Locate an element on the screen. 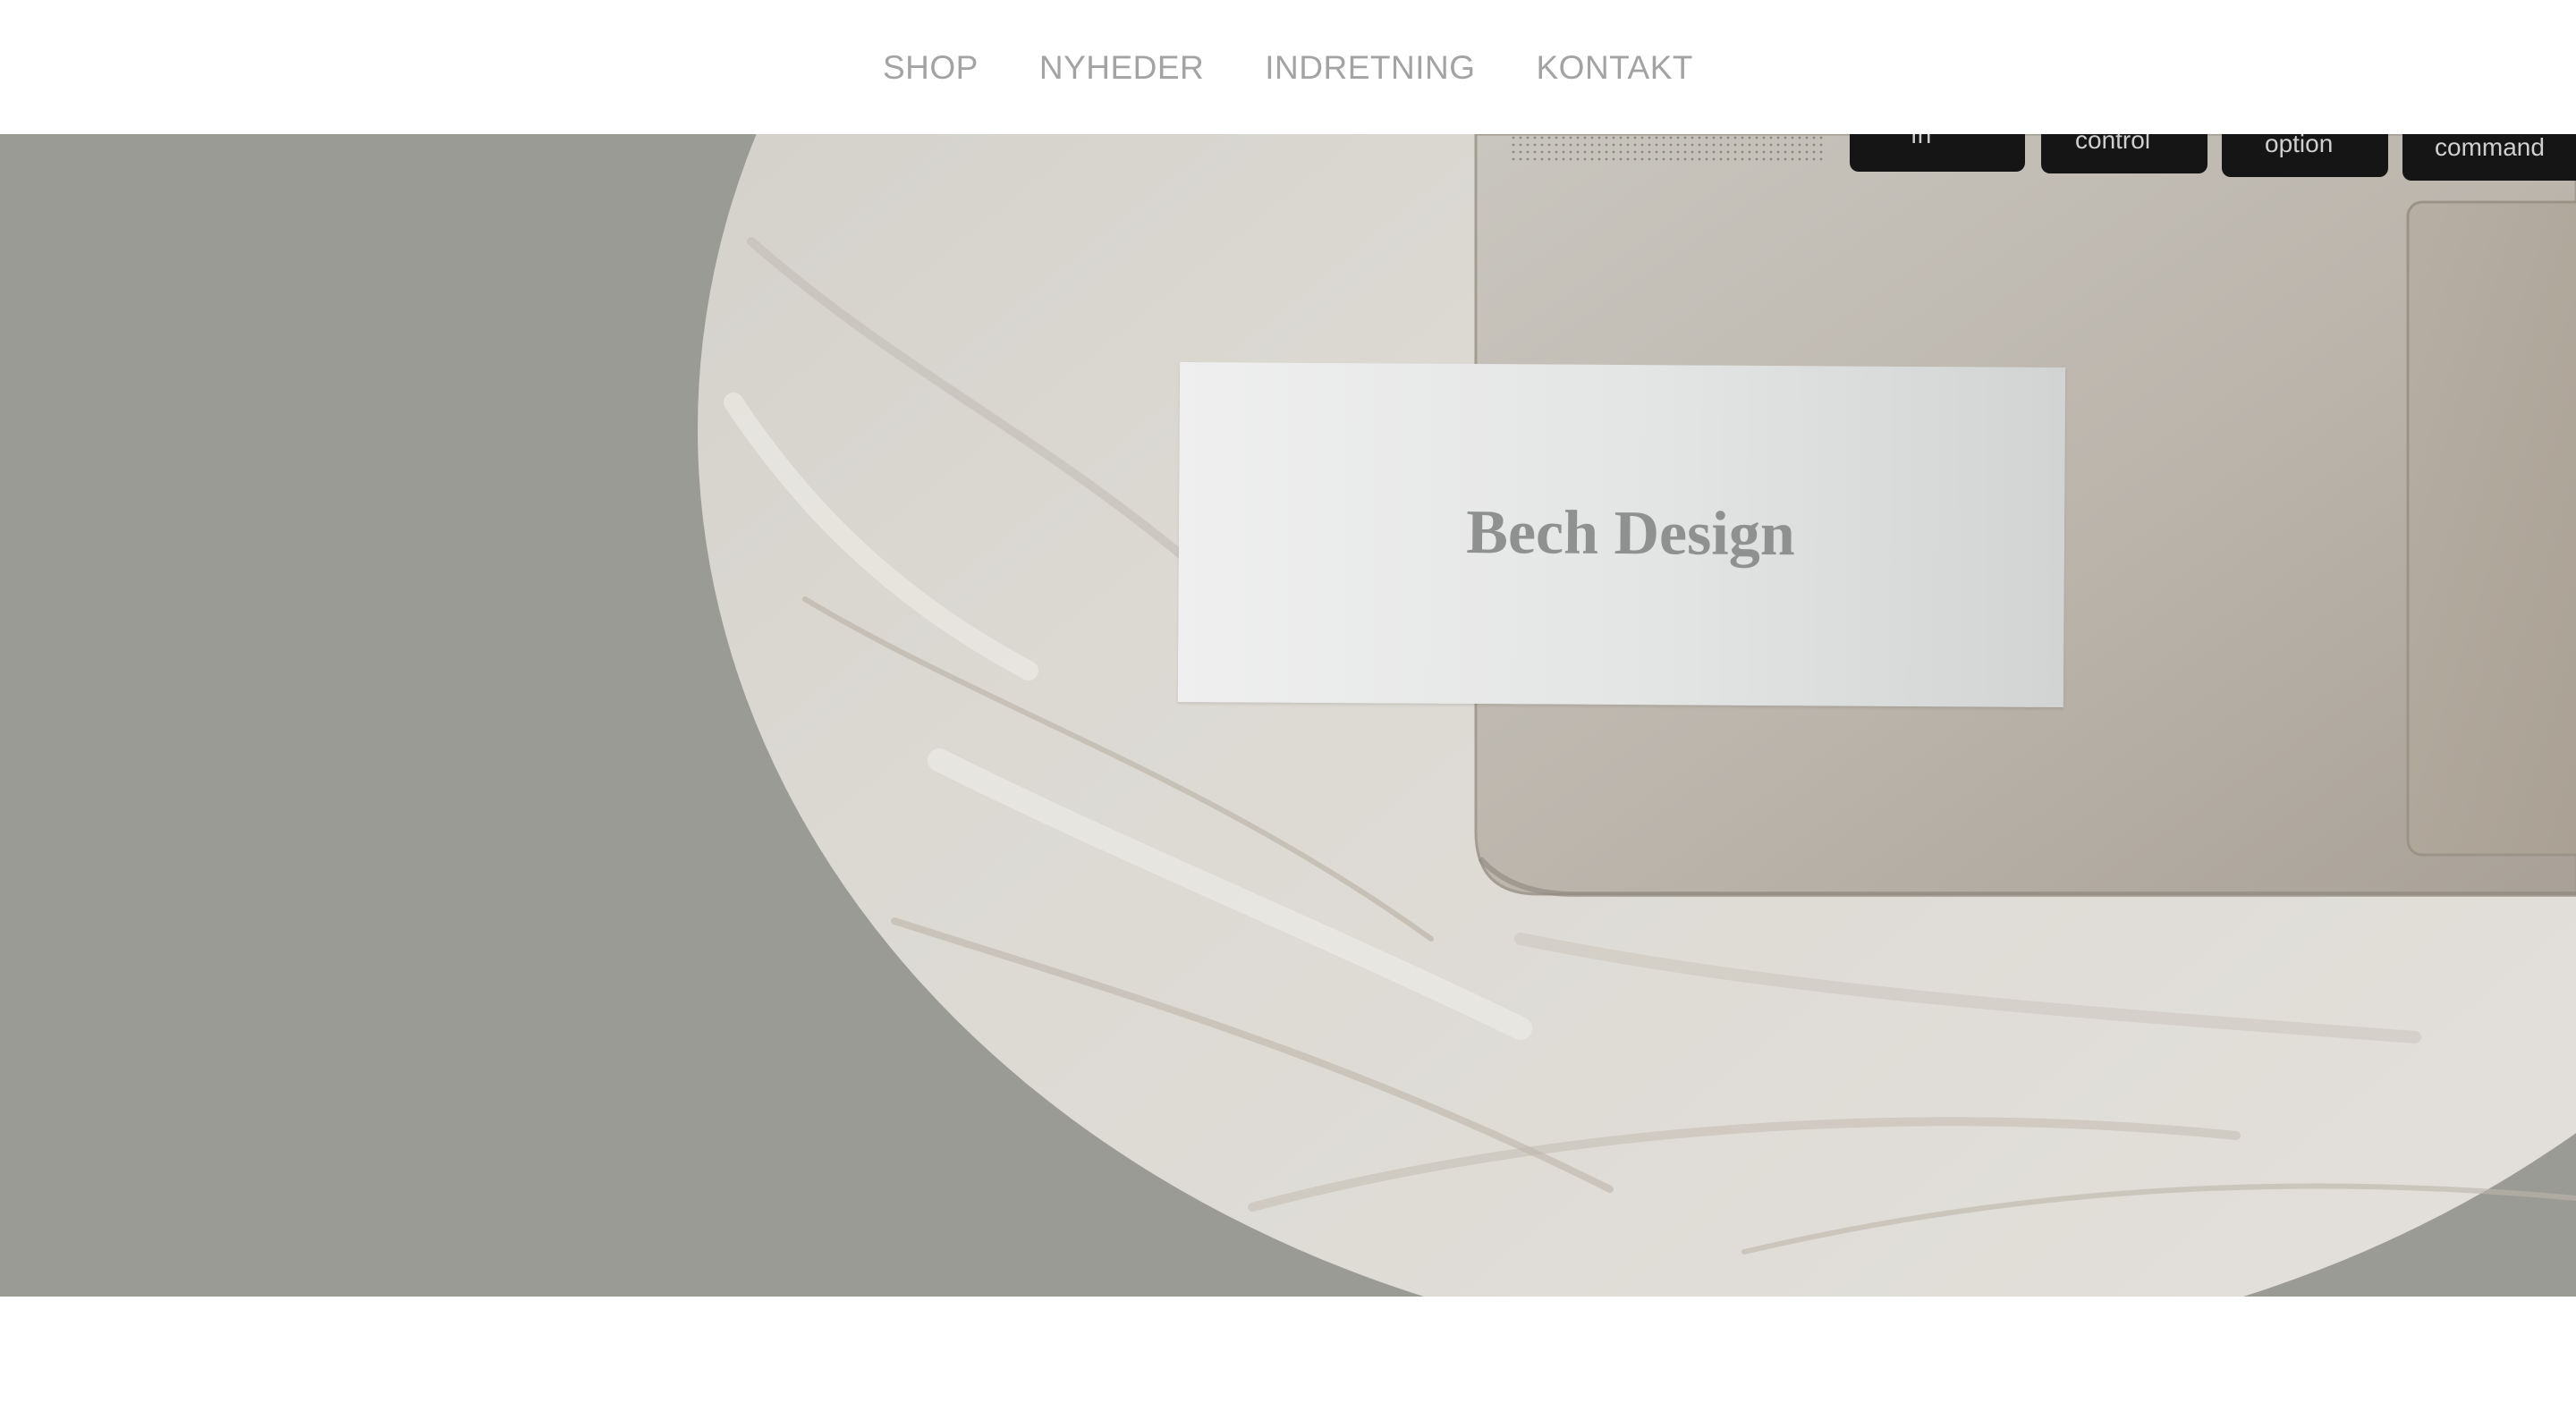  fn-key-label: fn is located at coordinates (1921, 141).